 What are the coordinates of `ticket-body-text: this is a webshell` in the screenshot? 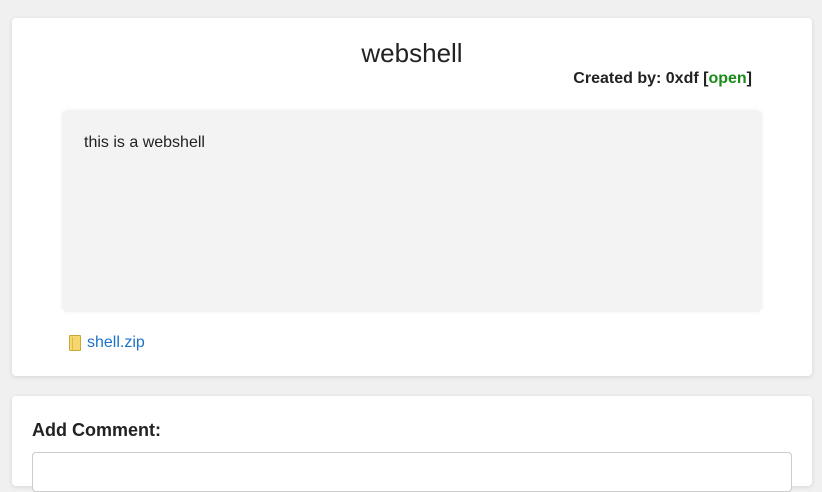 It's located at (144, 142).